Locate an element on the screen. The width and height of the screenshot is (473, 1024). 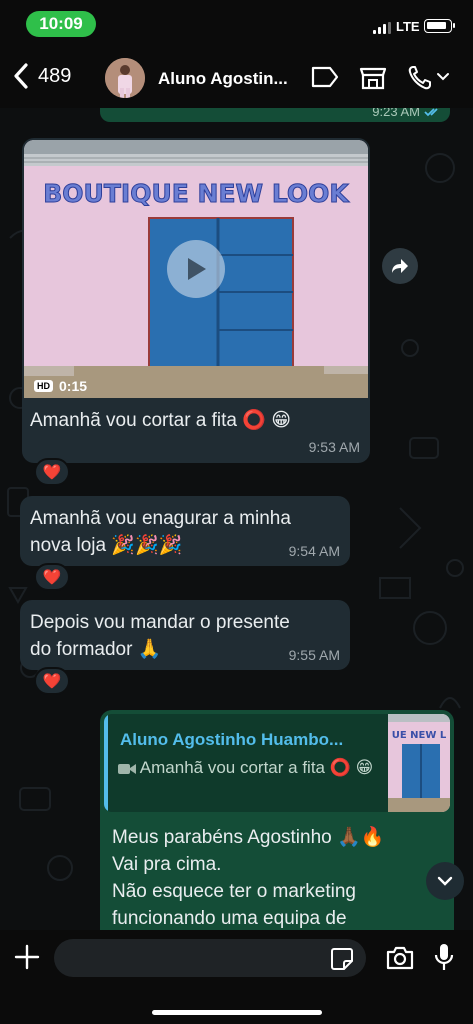
status-bar: 10:09 LTE is located at coordinates (236, 24).